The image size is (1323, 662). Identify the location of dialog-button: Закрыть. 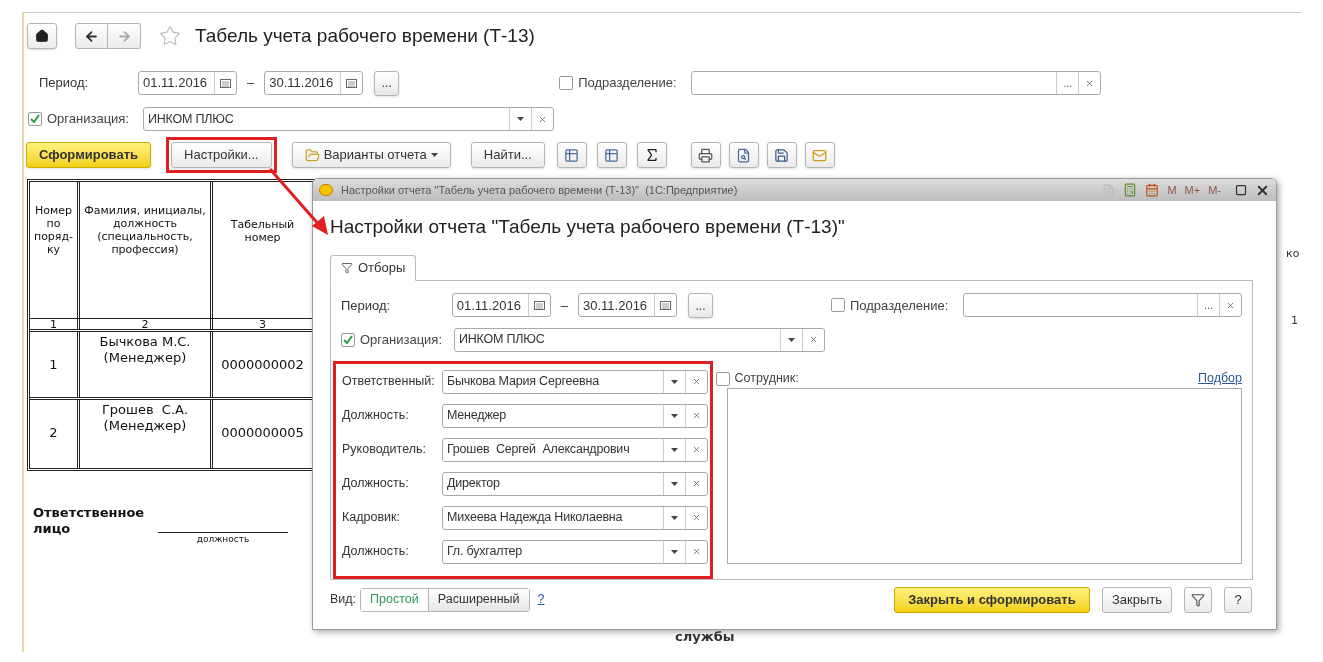
(1136, 599).